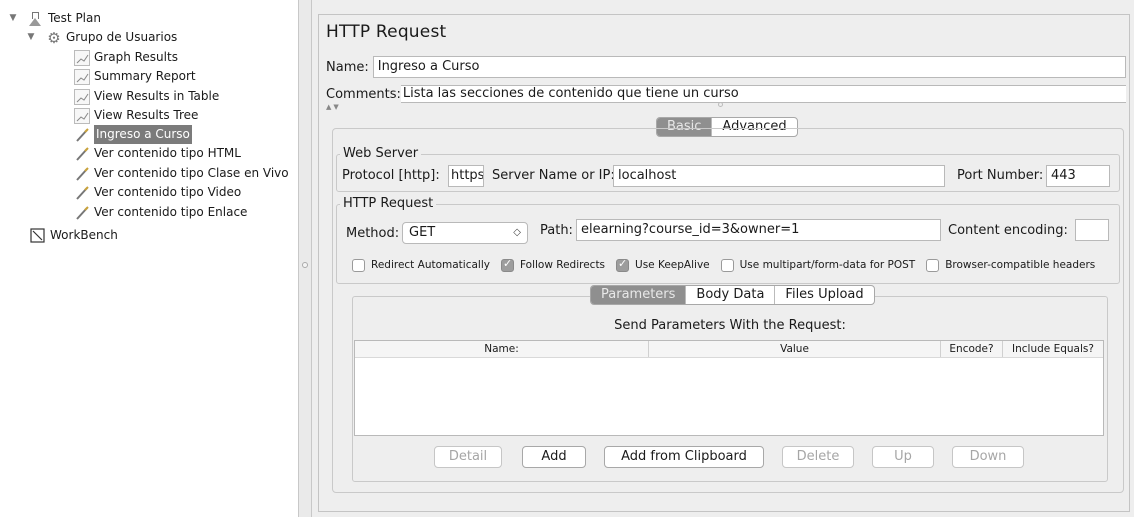 This screenshot has height=517, width=1134. Describe the element at coordinates (553, 175) in the screenshot. I see `server-name-label: Server Name or IP:` at that location.